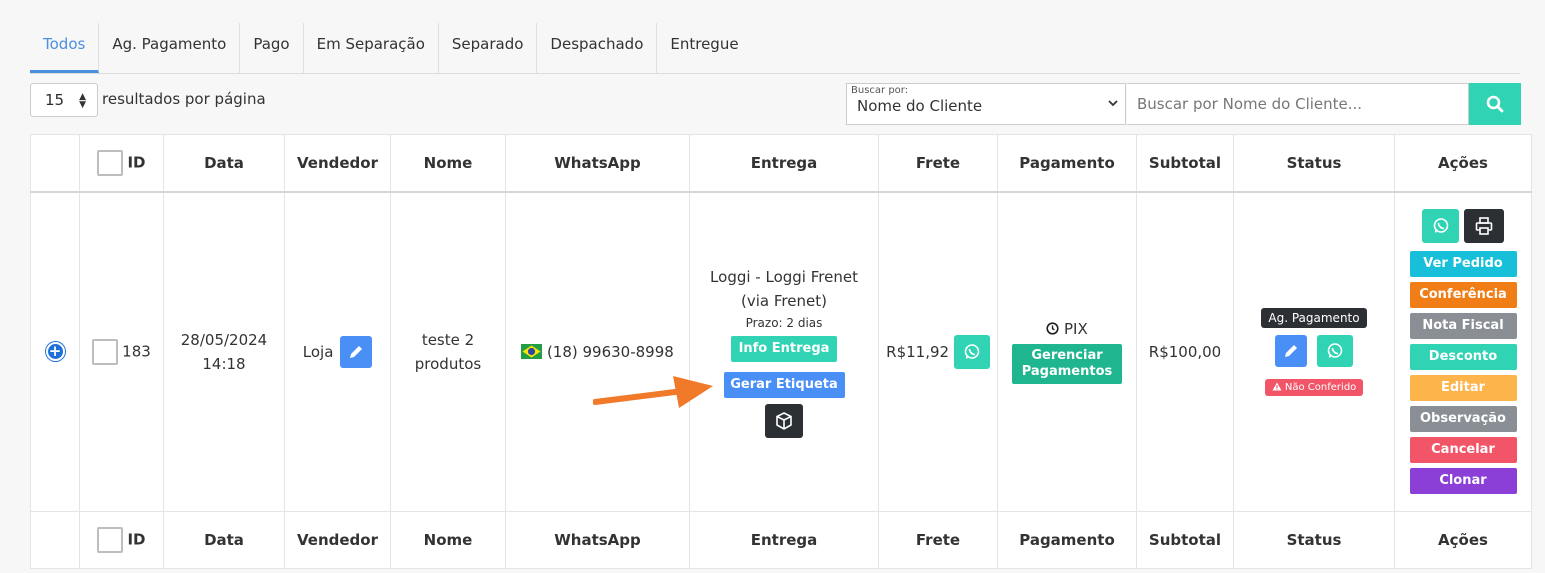 Image resolution: width=1545 pixels, height=573 pixels. I want to click on tab-todos: Todos, so click(65, 48).